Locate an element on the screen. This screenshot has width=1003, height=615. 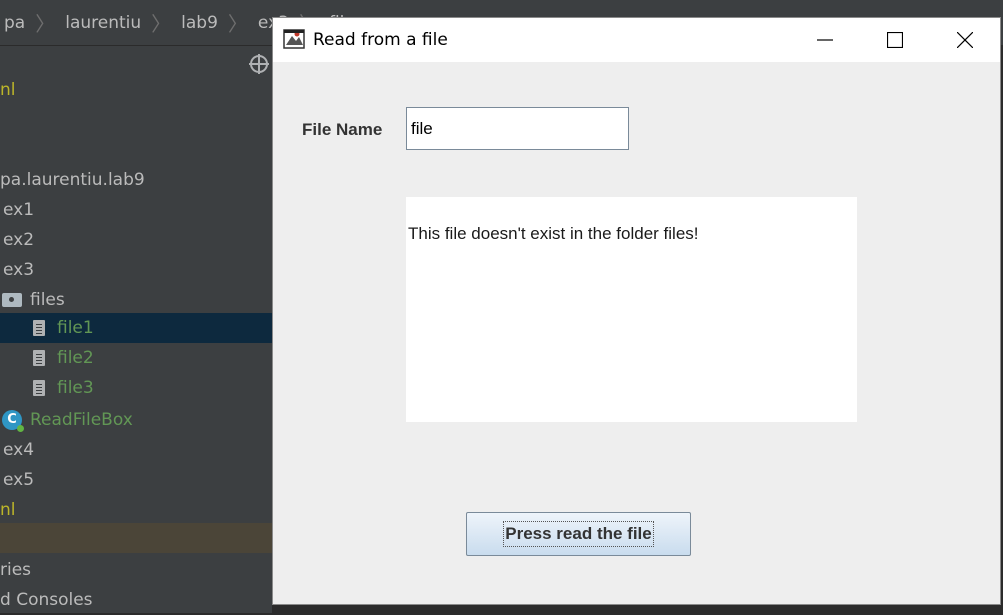
tree-item-label: ex4 is located at coordinates (19, 450).